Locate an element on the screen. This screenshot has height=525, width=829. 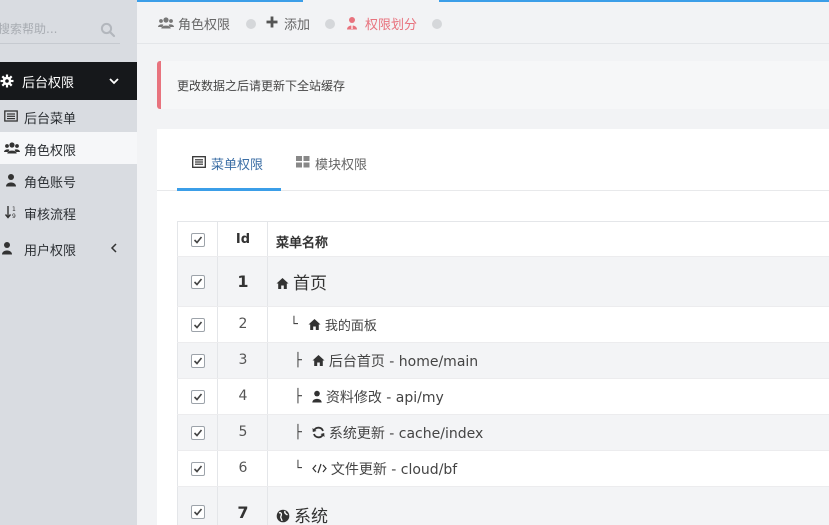
sidebar-item-review-process: 19 审核流程 is located at coordinates (68, 212).